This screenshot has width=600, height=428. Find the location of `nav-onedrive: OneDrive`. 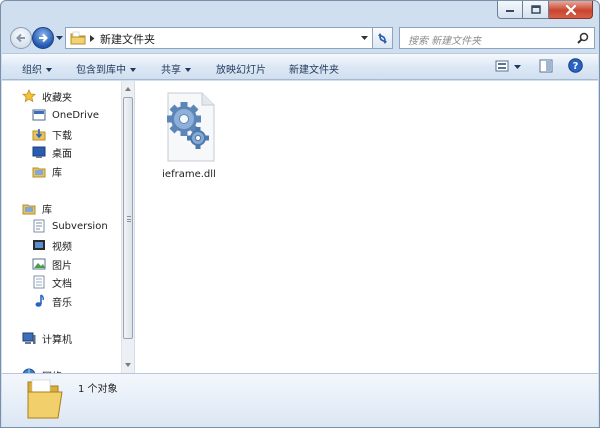

nav-onedrive: OneDrive is located at coordinates (65, 115).